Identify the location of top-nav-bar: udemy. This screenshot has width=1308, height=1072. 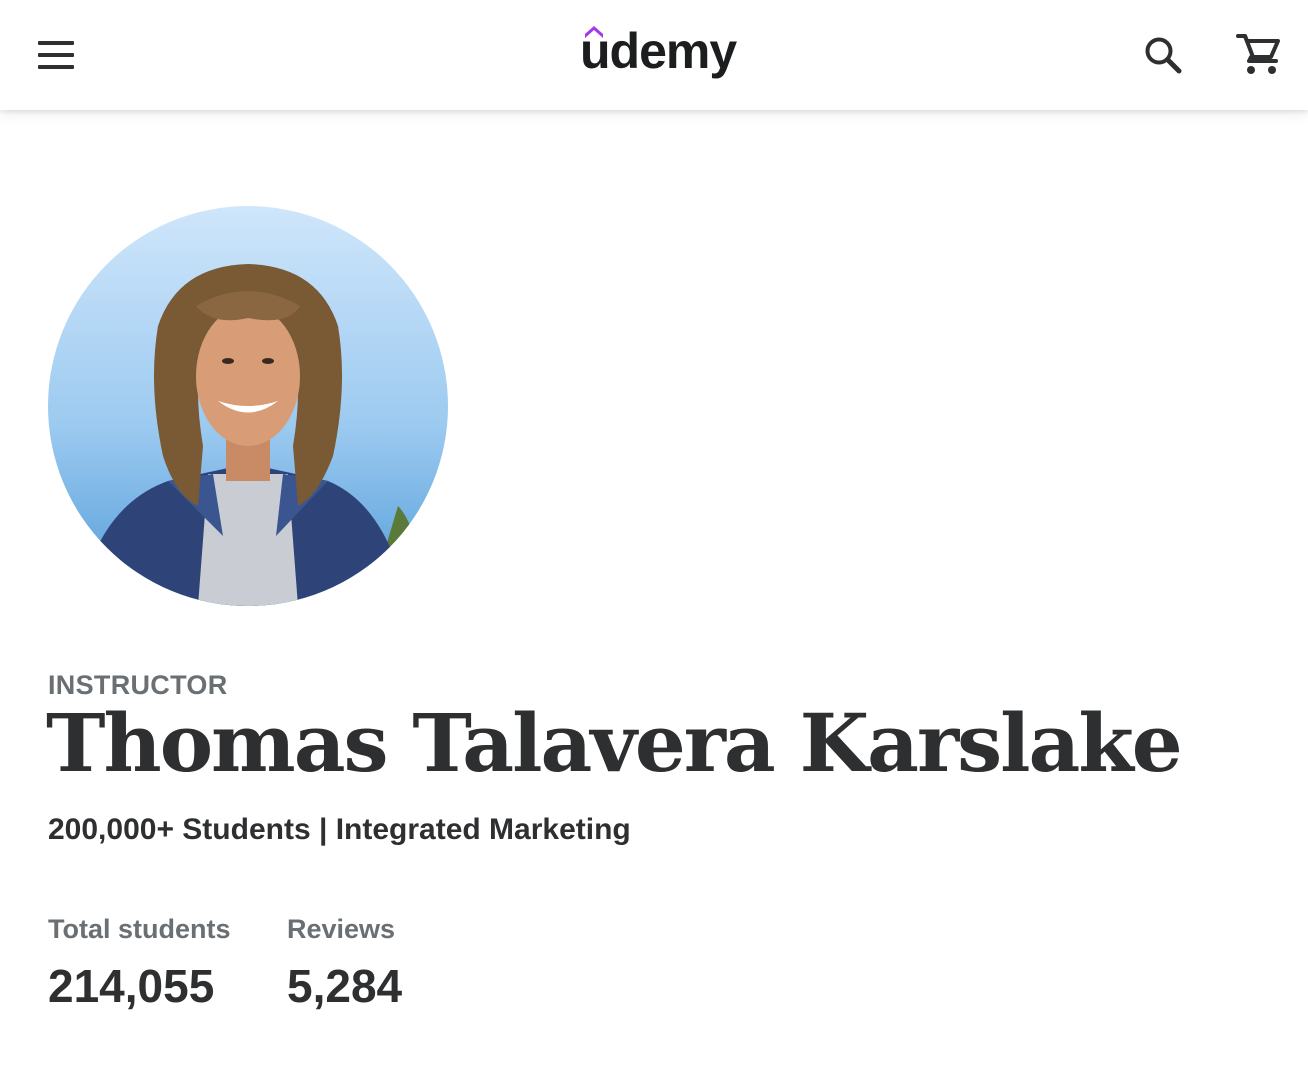
(654, 55).